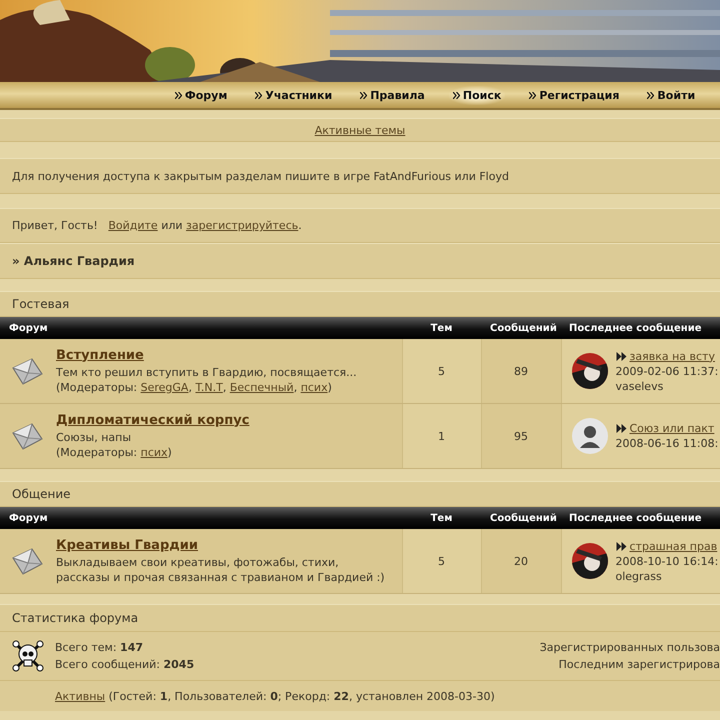 Image resolution: width=720 pixels, height=720 pixels. What do you see at coordinates (574, 95) in the screenshot?
I see `nav-link: Регистрация` at bounding box center [574, 95].